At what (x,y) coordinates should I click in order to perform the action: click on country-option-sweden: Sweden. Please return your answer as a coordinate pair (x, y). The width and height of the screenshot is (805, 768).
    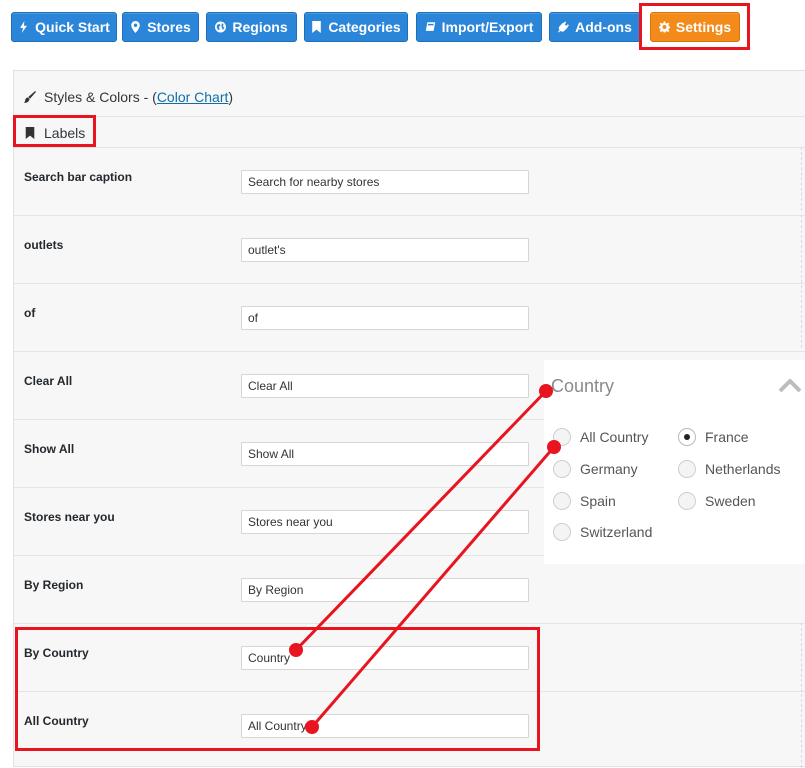
    Looking at the image, I should click on (717, 501).